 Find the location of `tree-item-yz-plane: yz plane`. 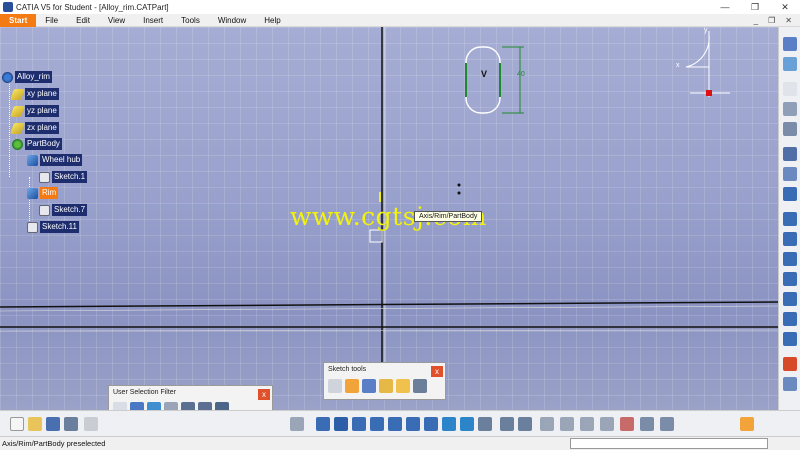

tree-item-yz-plane: yz plane is located at coordinates (34, 111).